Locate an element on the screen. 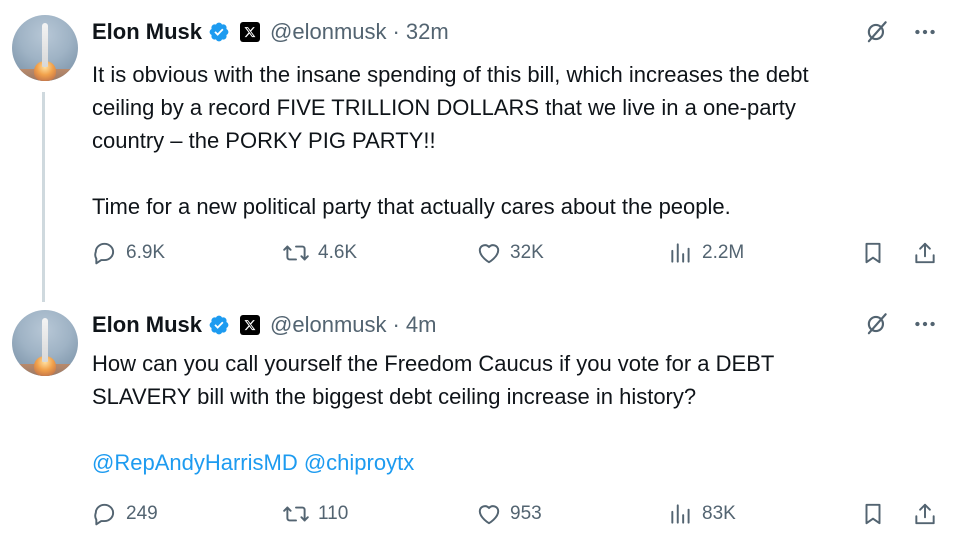 The width and height of the screenshot is (968, 553). reply-button: 249 is located at coordinates (125, 514).